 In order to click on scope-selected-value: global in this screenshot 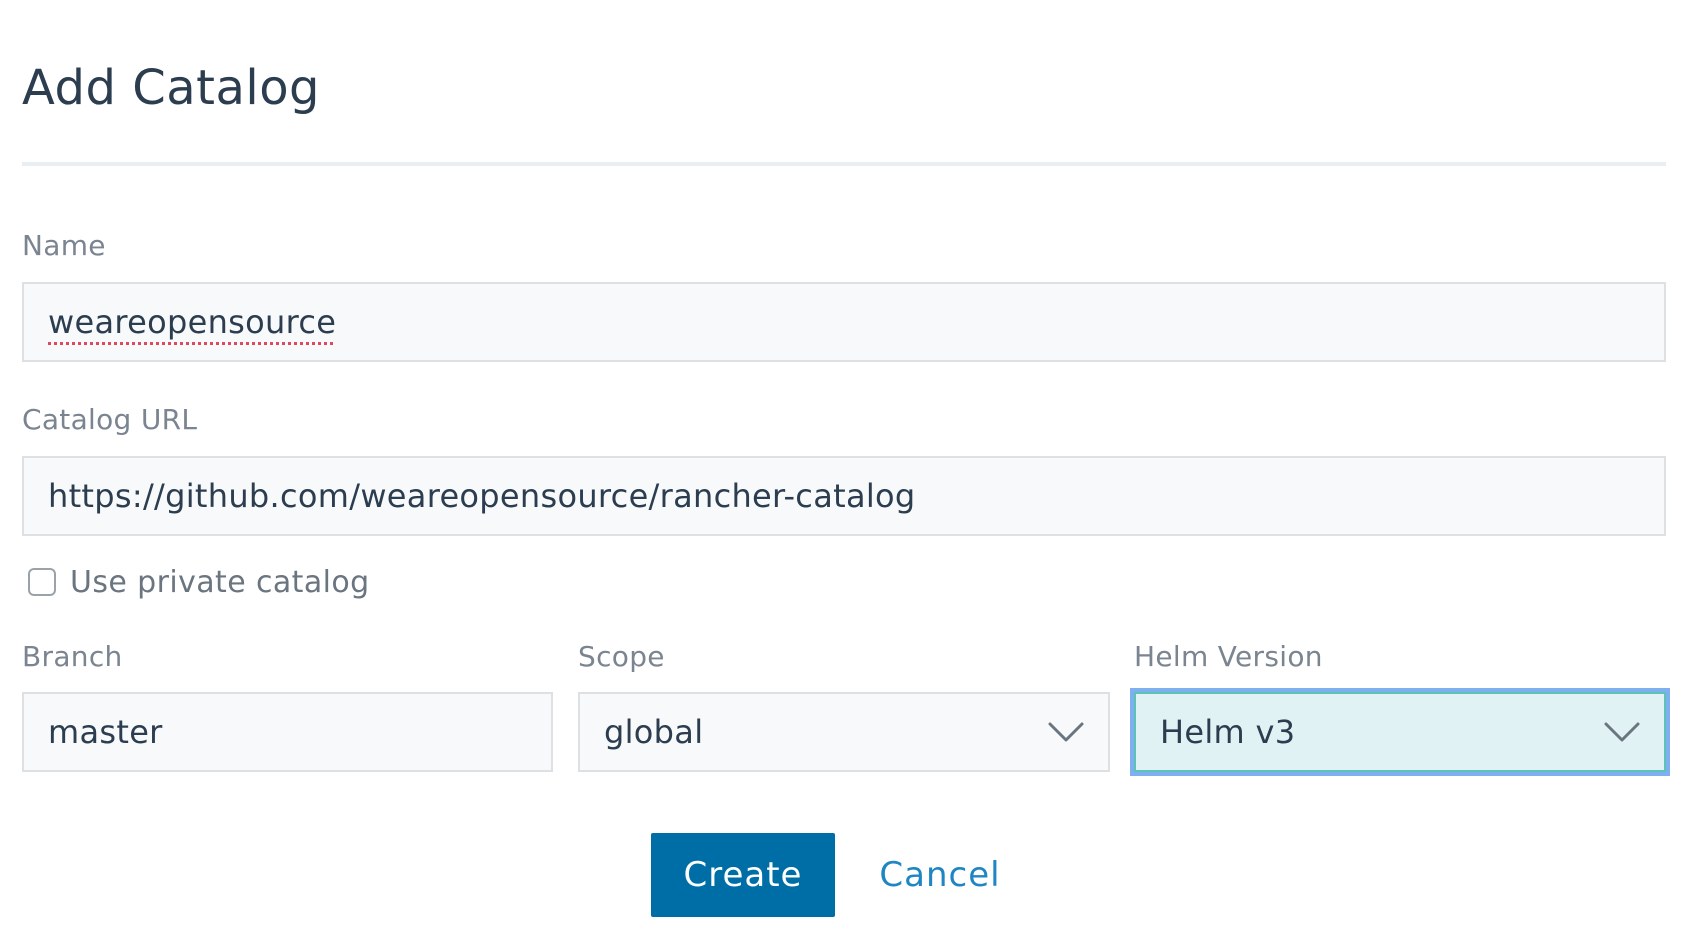, I will do `click(654, 732)`.